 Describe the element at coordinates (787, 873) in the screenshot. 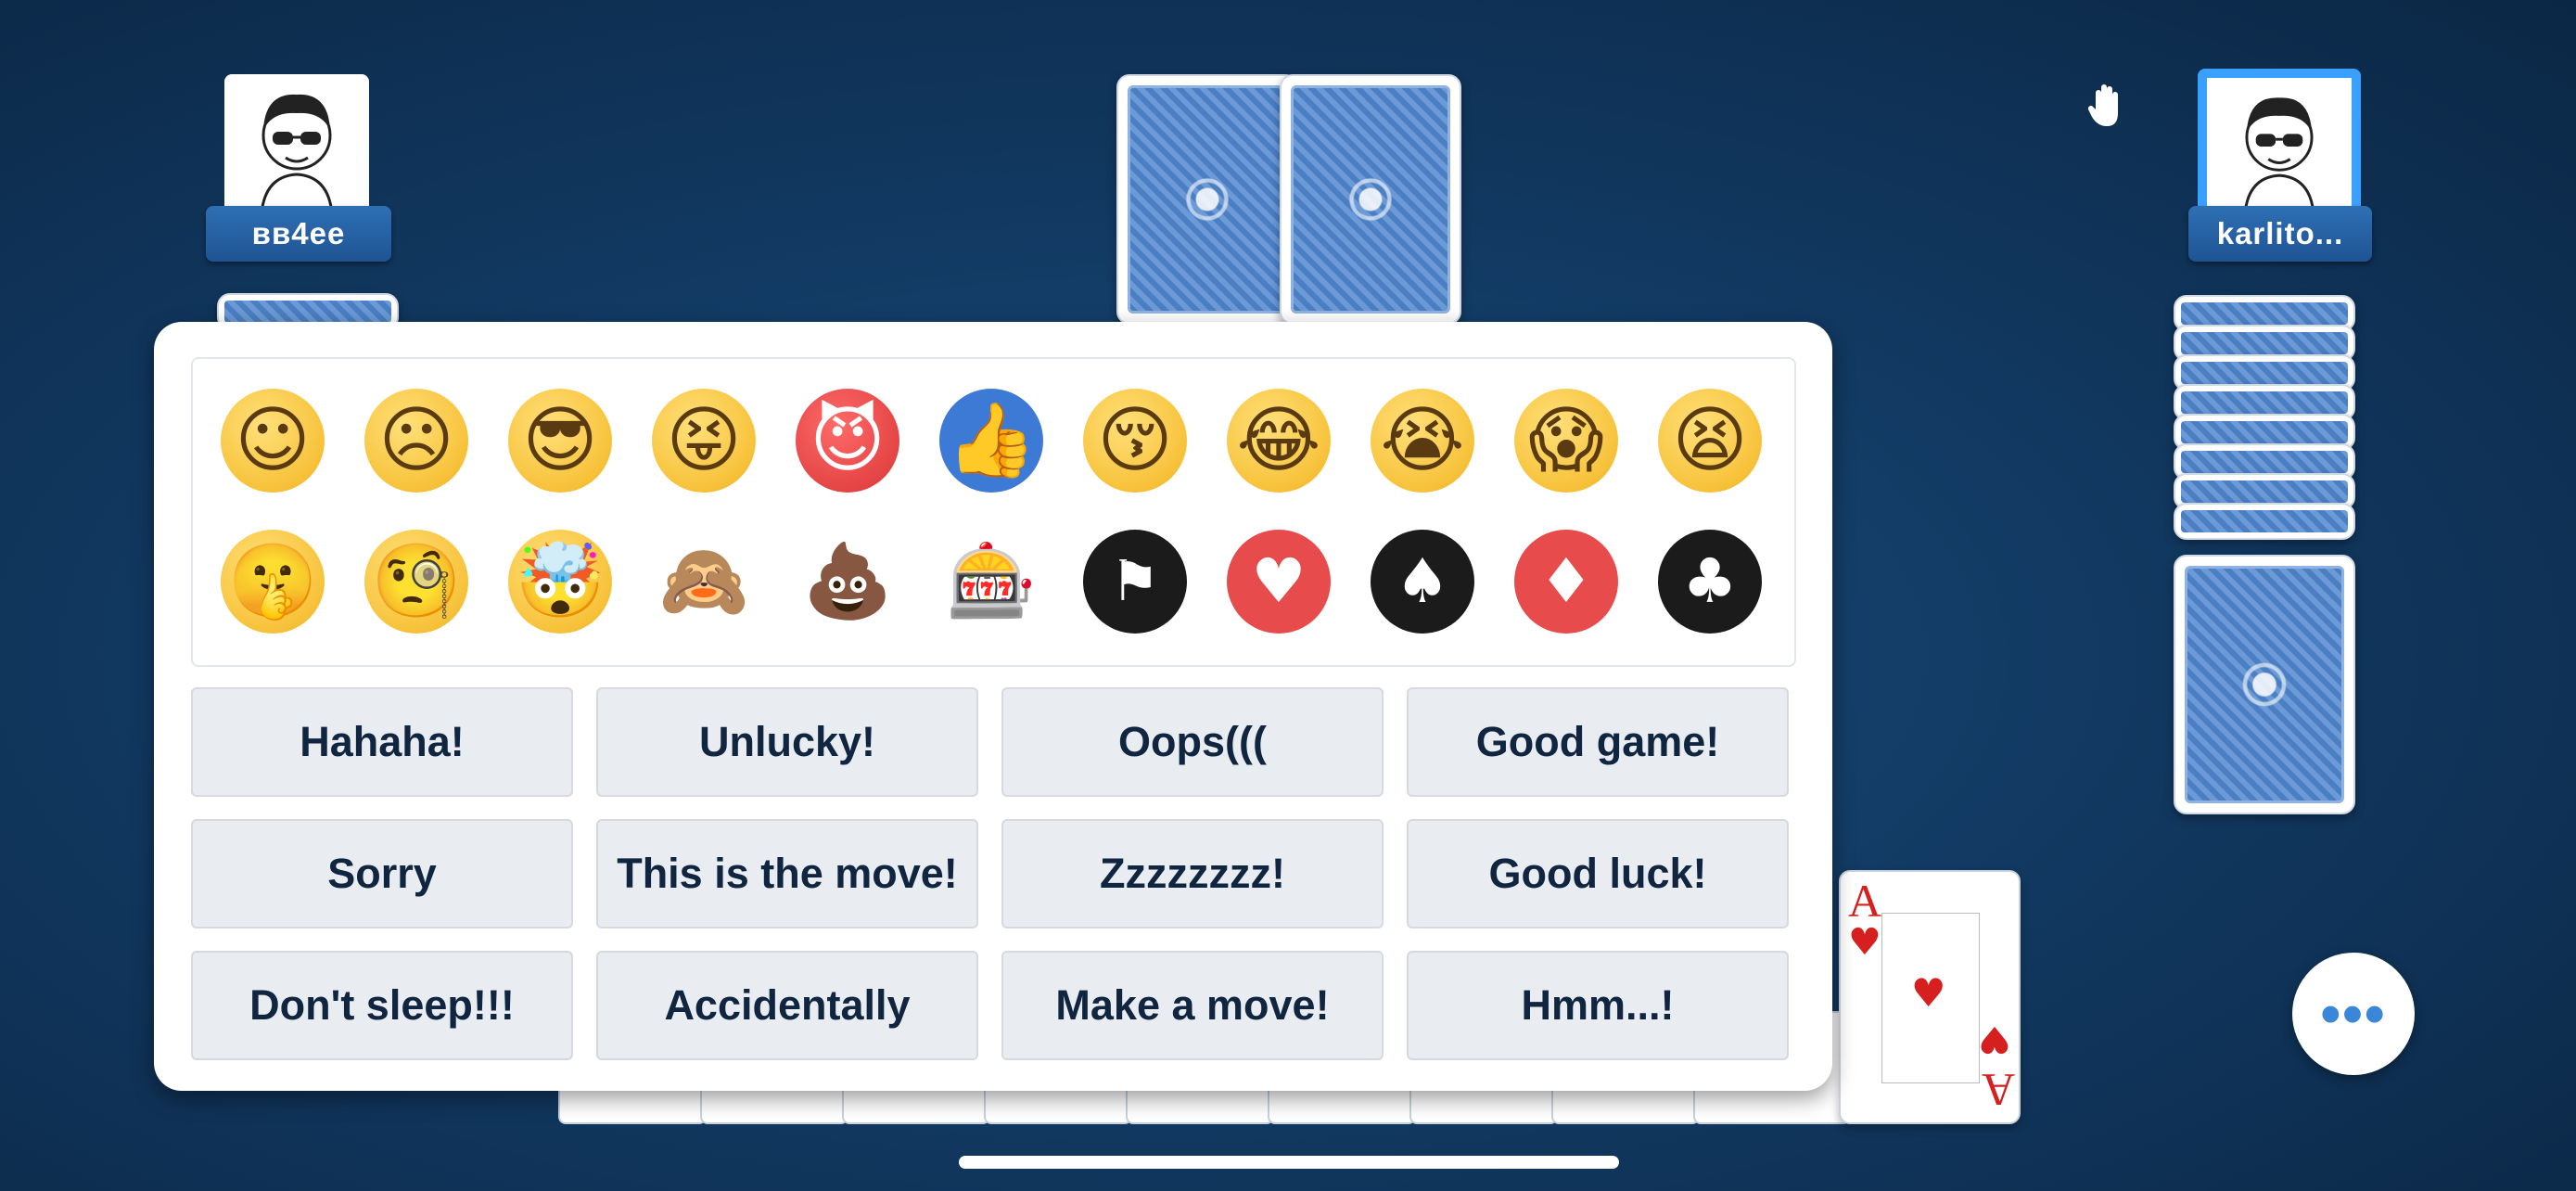

I see `message-button: This is the move!` at that location.